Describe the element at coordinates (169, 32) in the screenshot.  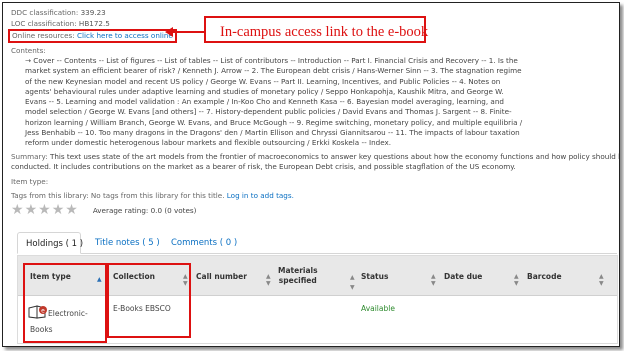
I see `arrow-left-icon` at that location.